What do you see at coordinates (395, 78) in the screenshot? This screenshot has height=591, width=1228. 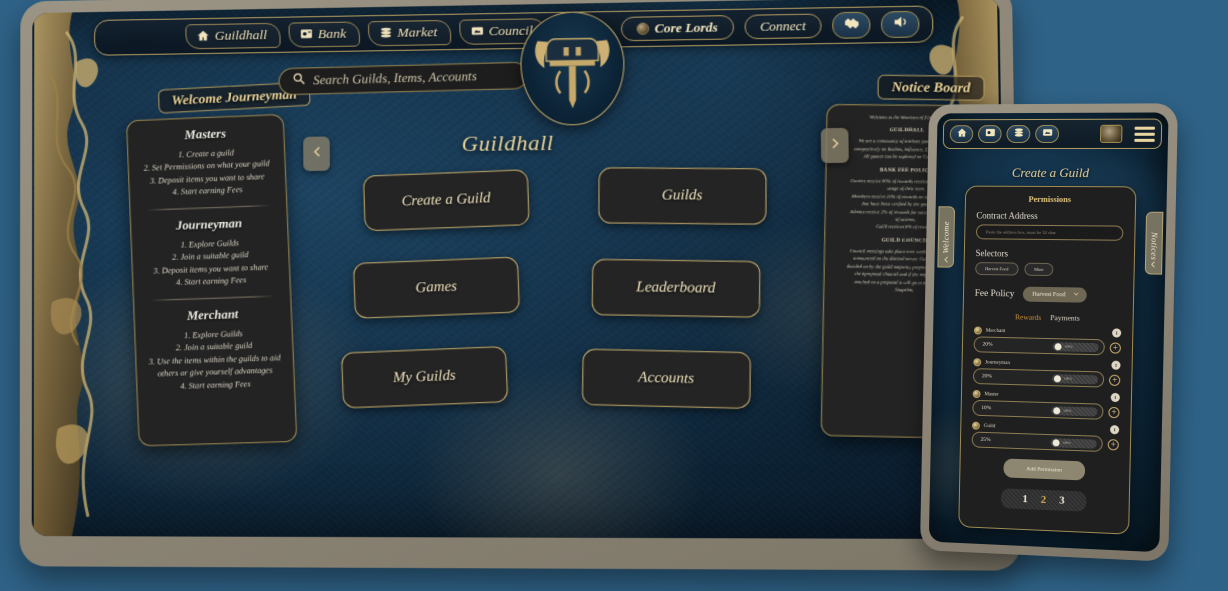 I see `search-input: Search Guilds, Items, Accounts` at bounding box center [395, 78].